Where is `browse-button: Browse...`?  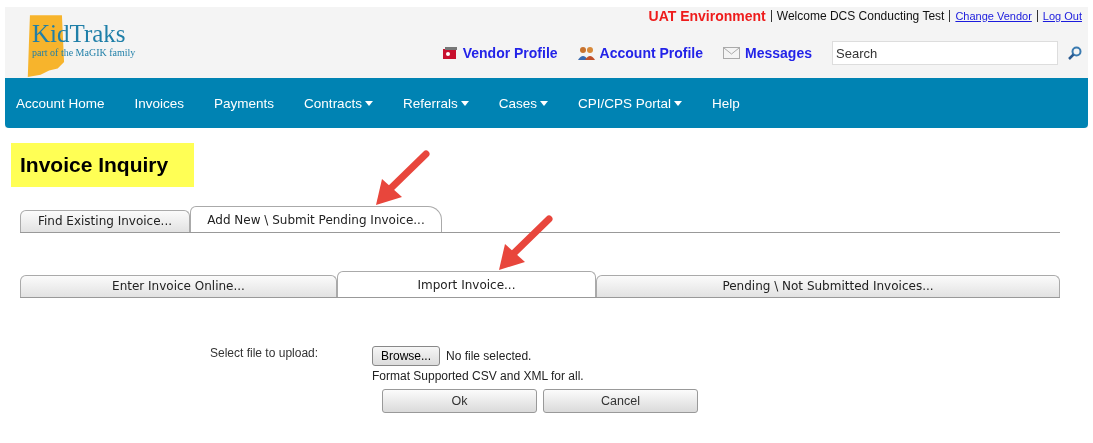 browse-button: Browse... is located at coordinates (406, 356).